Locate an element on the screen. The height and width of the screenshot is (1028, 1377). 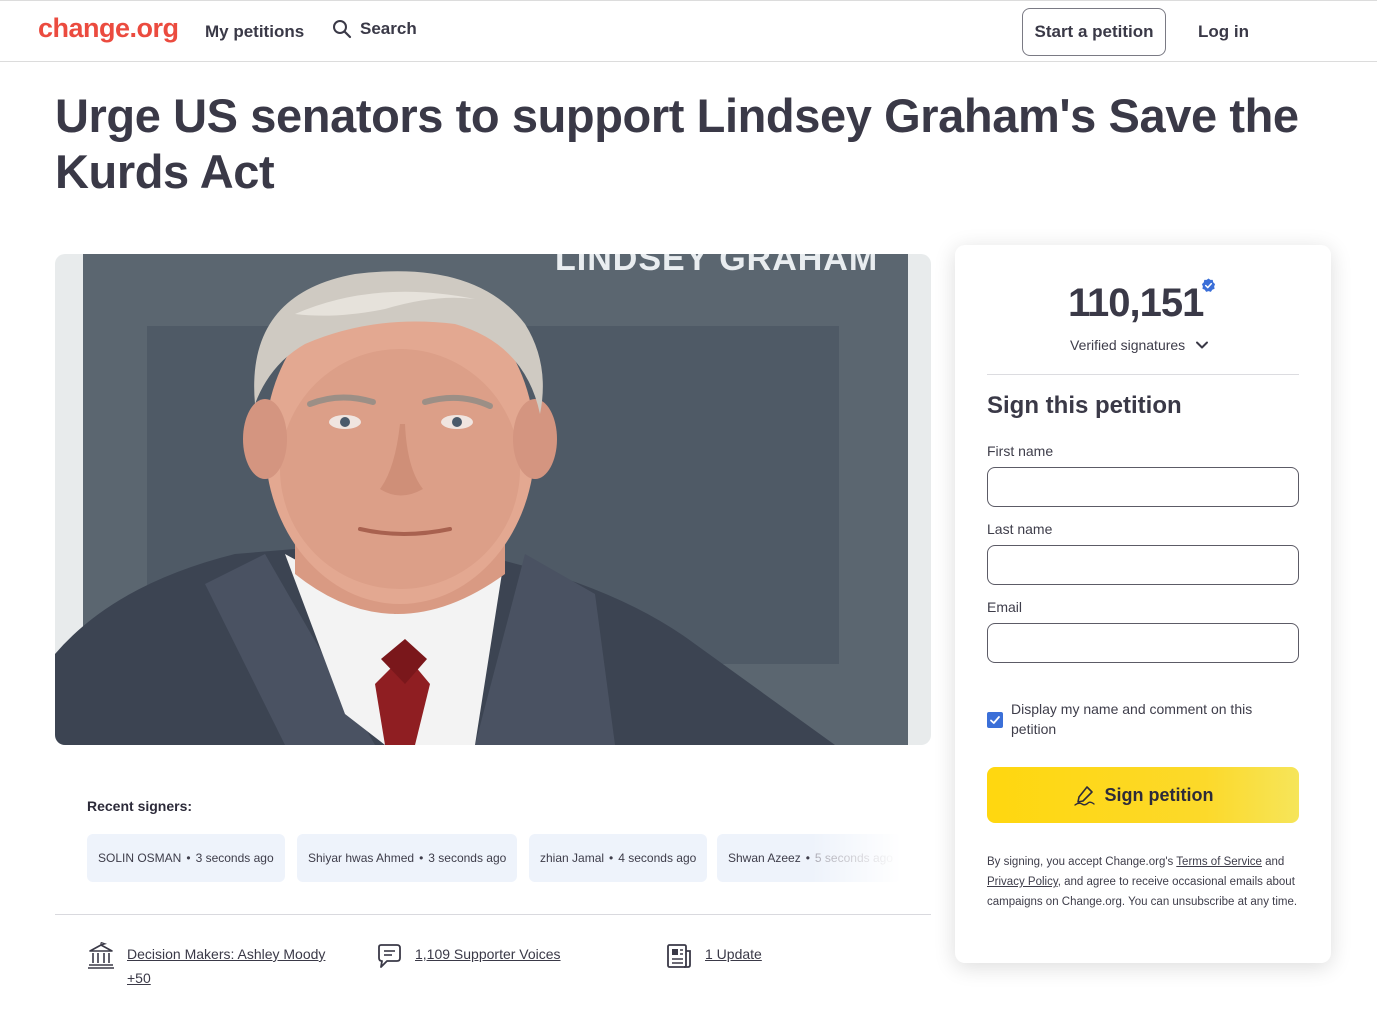
recent-signer-chip: SOLIN OSMAN • 3 seconds ago is located at coordinates (186, 858).